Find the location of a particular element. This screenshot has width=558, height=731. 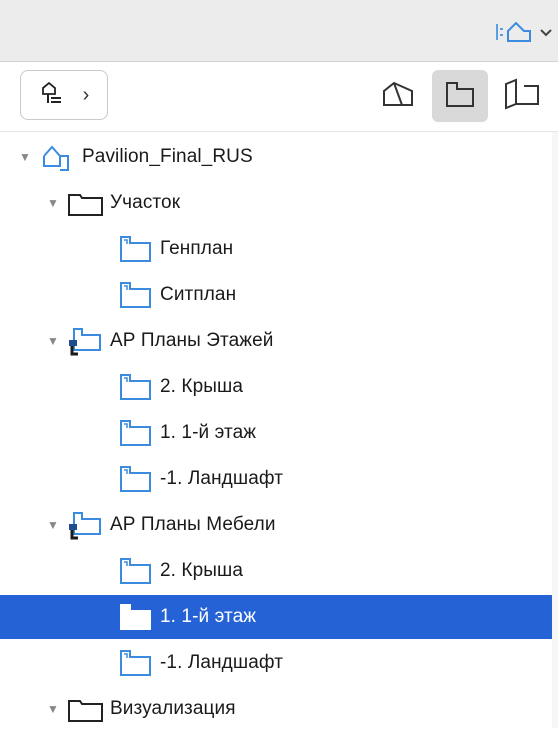

floor-plan-button is located at coordinates (460, 96).